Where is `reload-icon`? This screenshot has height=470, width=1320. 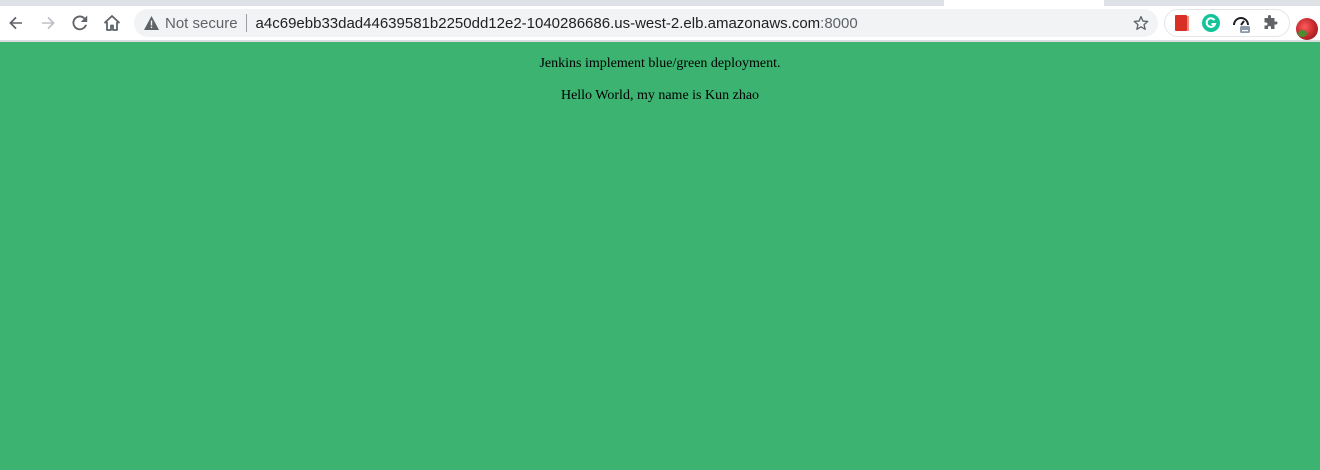
reload-icon is located at coordinates (80, 23).